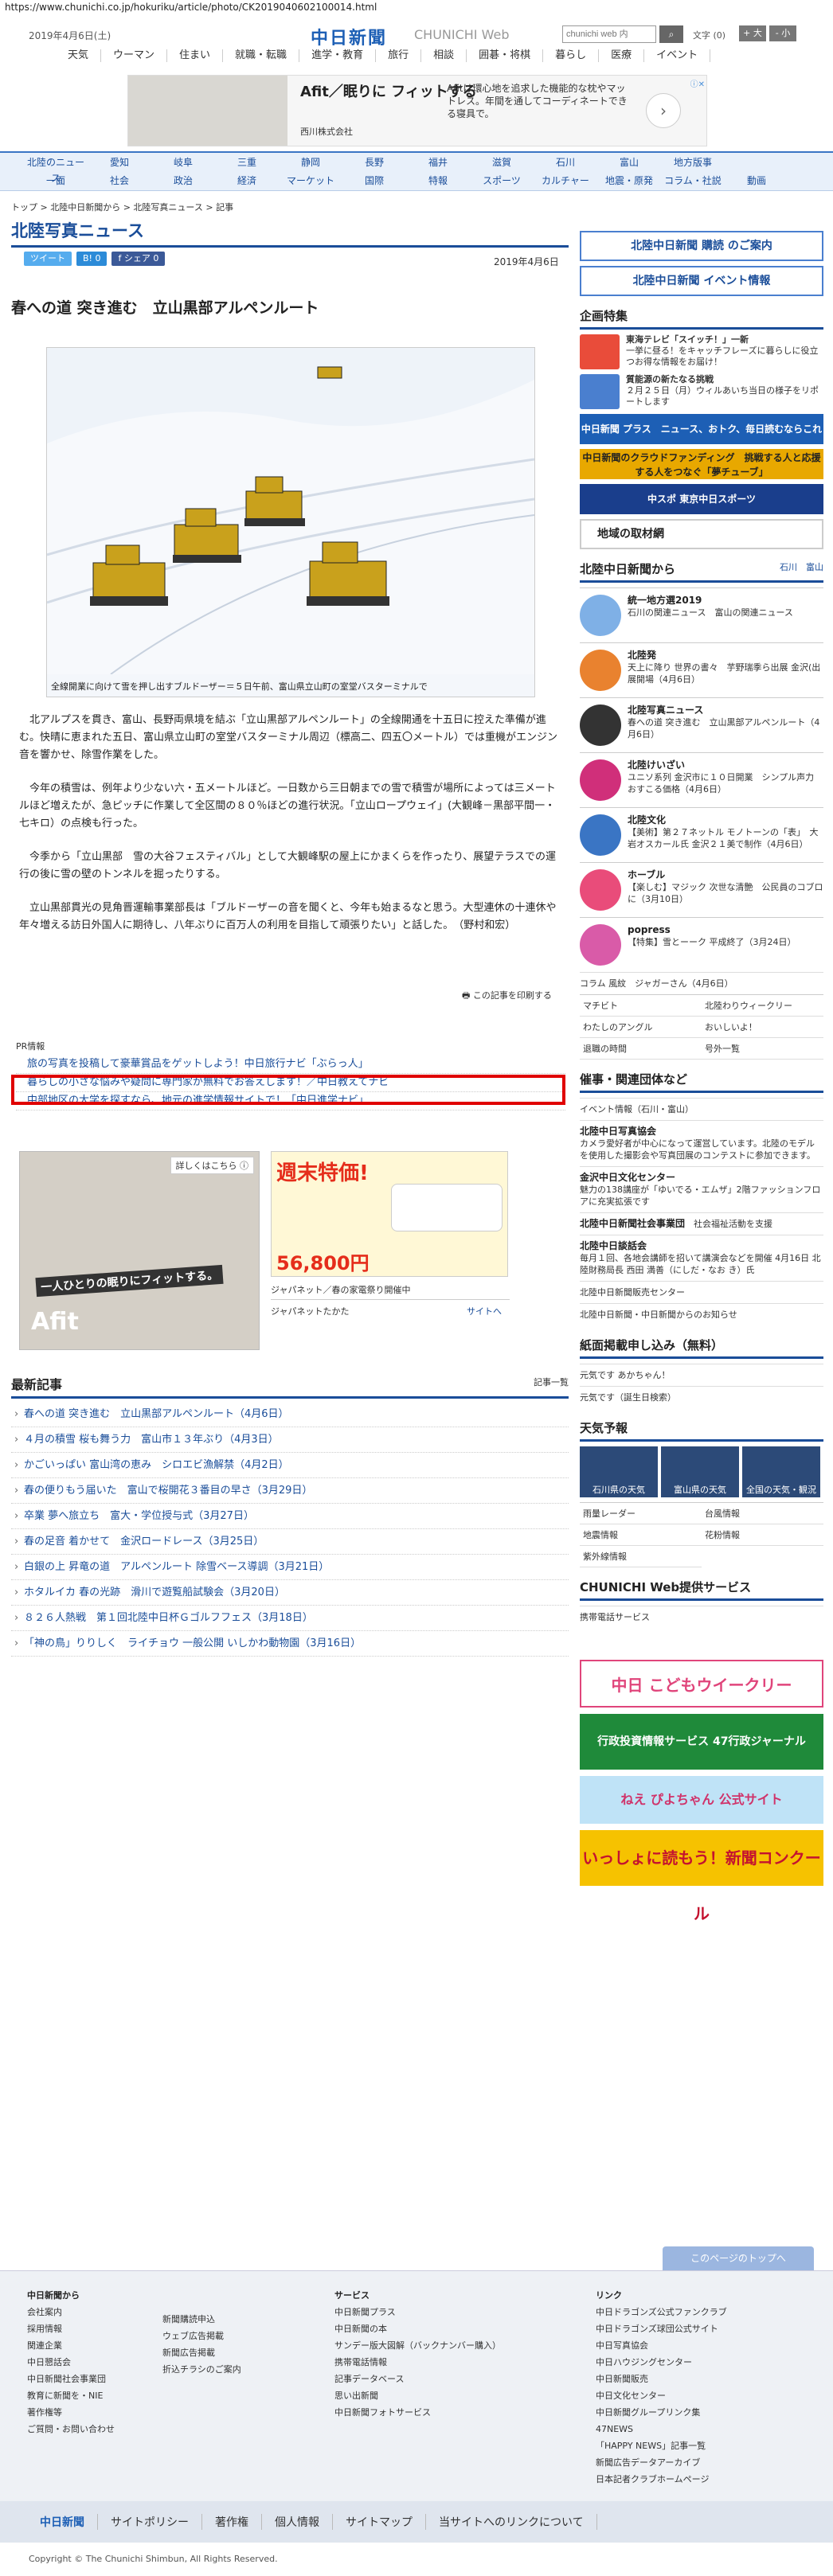  Describe the element at coordinates (92, 259) in the screenshot. I see `hatena-button: B! 0` at that location.